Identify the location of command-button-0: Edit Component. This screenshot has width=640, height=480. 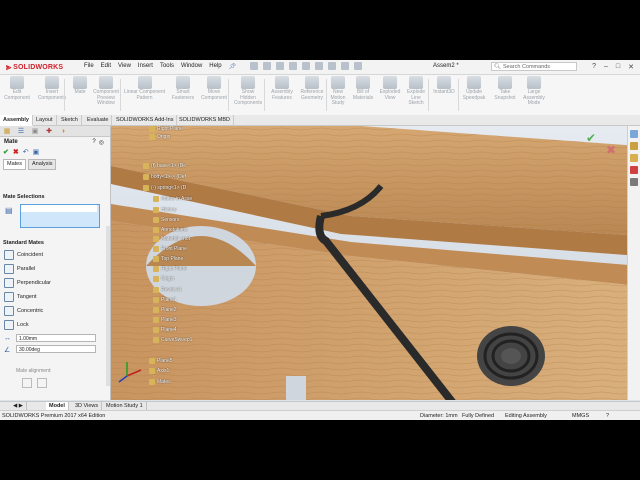
(17, 88).